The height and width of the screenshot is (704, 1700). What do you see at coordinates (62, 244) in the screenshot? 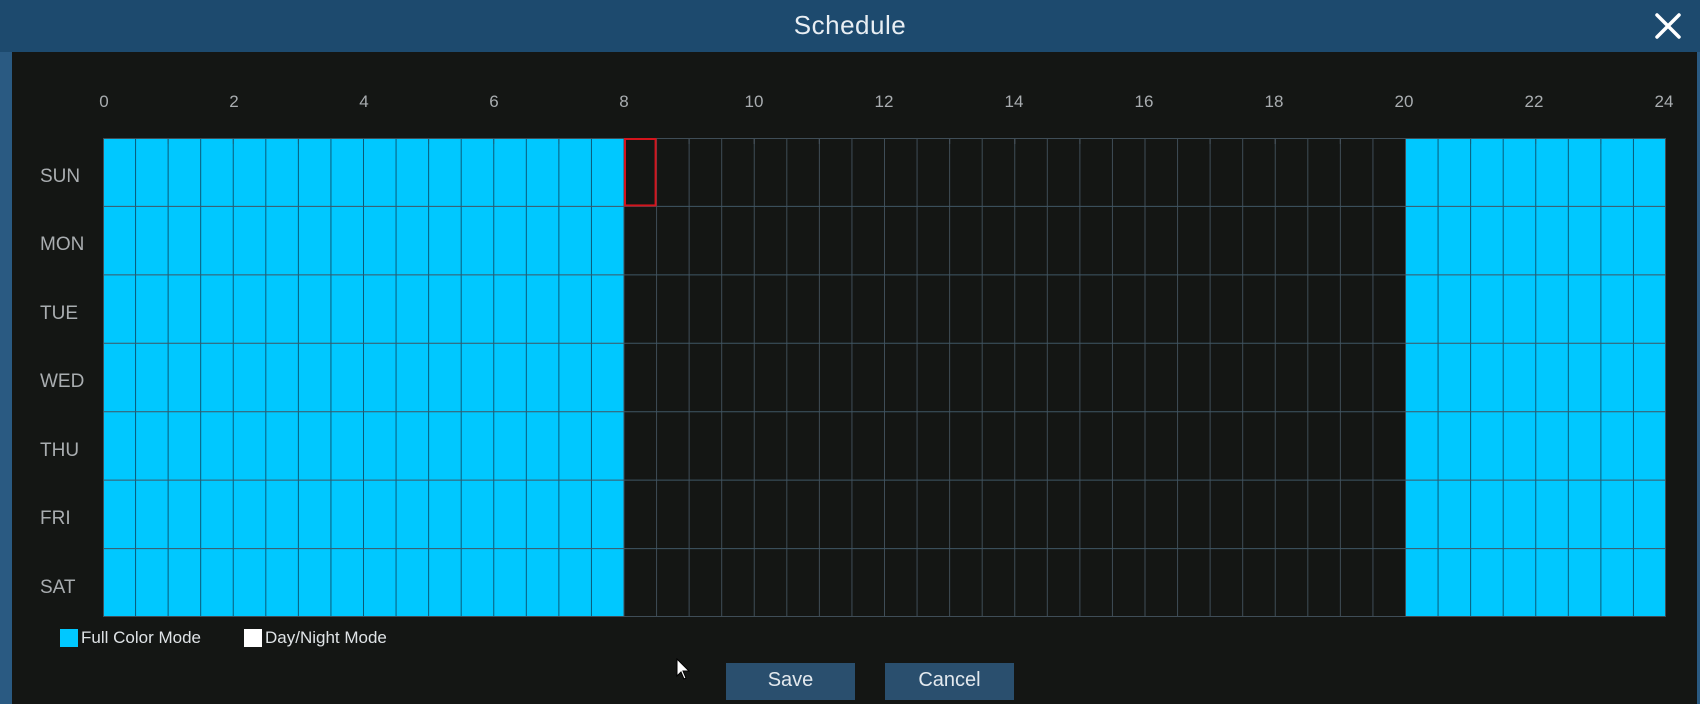
I see `day-label-mon: MON` at bounding box center [62, 244].